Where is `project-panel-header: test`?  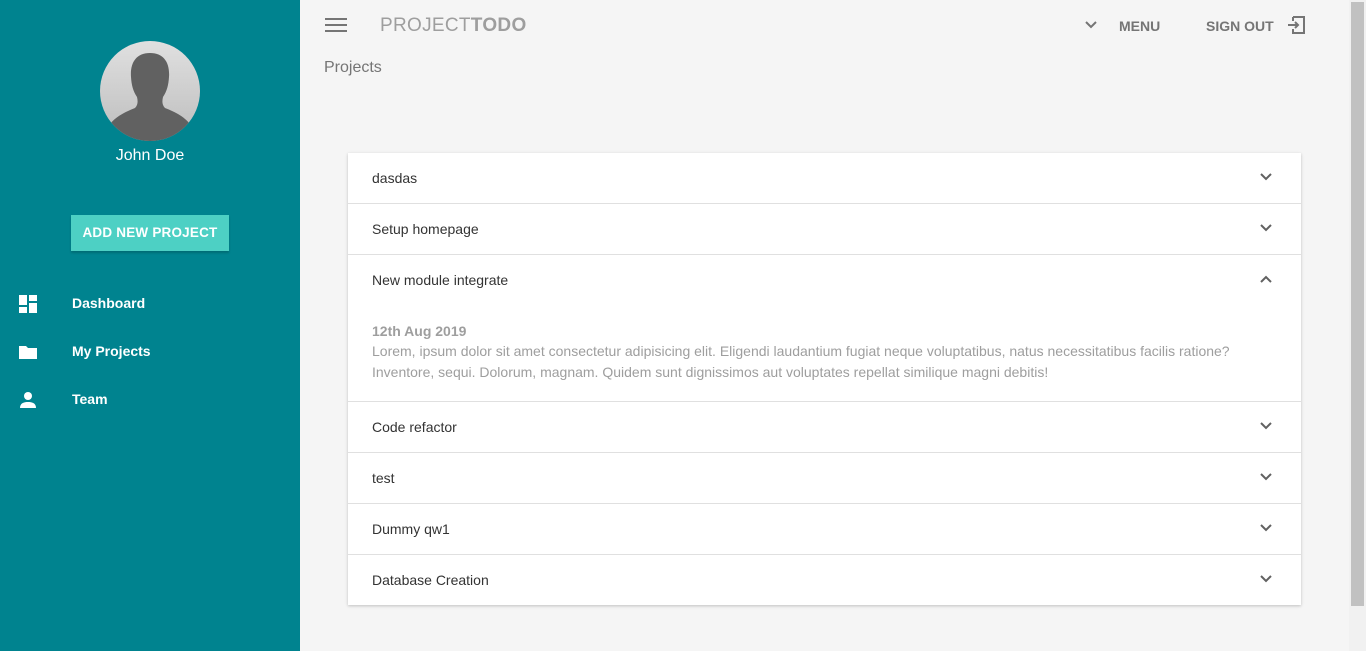
project-panel-header: test is located at coordinates (824, 478).